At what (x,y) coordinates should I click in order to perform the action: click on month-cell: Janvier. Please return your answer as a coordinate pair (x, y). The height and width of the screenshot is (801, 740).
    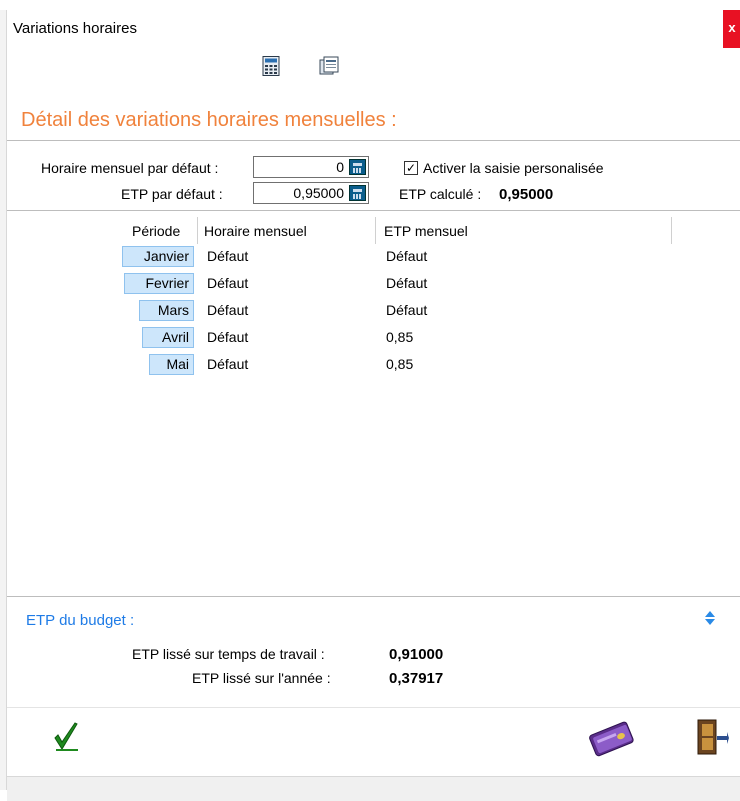
    Looking at the image, I should click on (158, 256).